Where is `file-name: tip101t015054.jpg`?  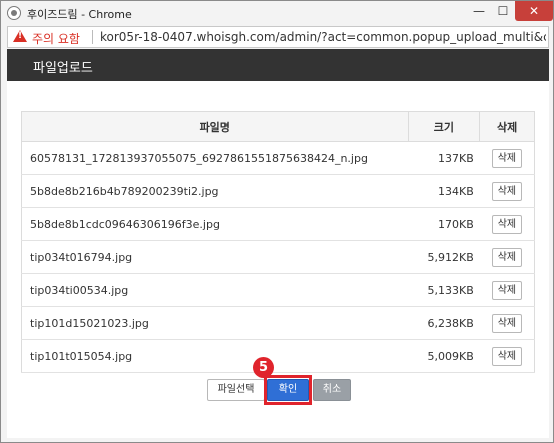
file-name: tip101t015054.jpg is located at coordinates (215, 356).